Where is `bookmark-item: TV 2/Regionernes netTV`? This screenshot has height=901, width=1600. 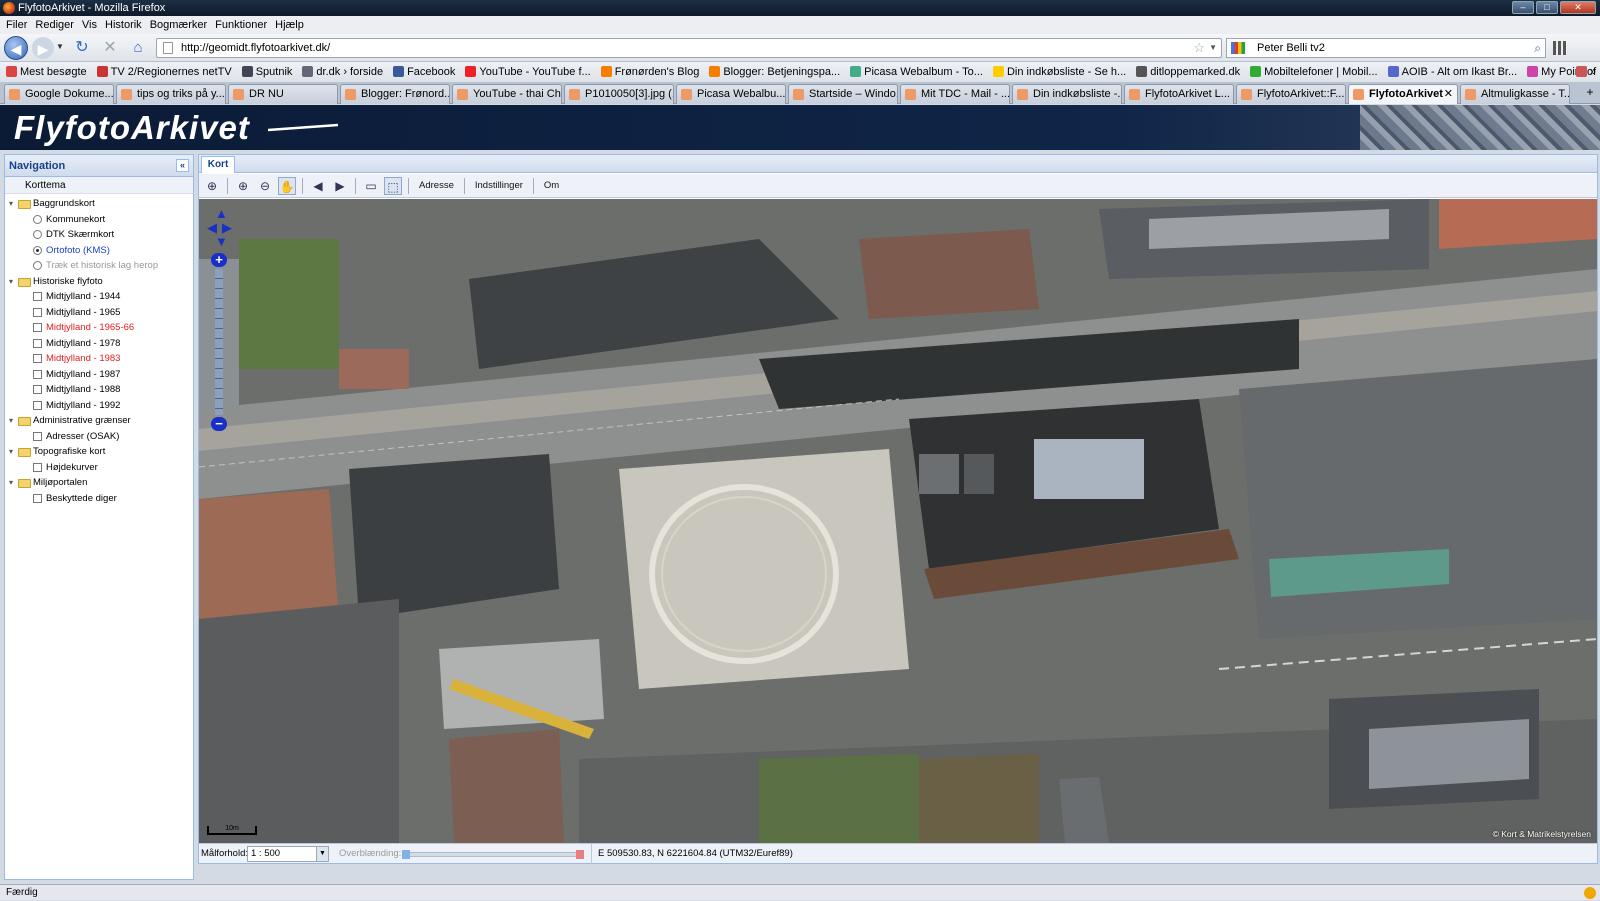 bookmark-item: TV 2/Regionernes netTV is located at coordinates (164, 72).